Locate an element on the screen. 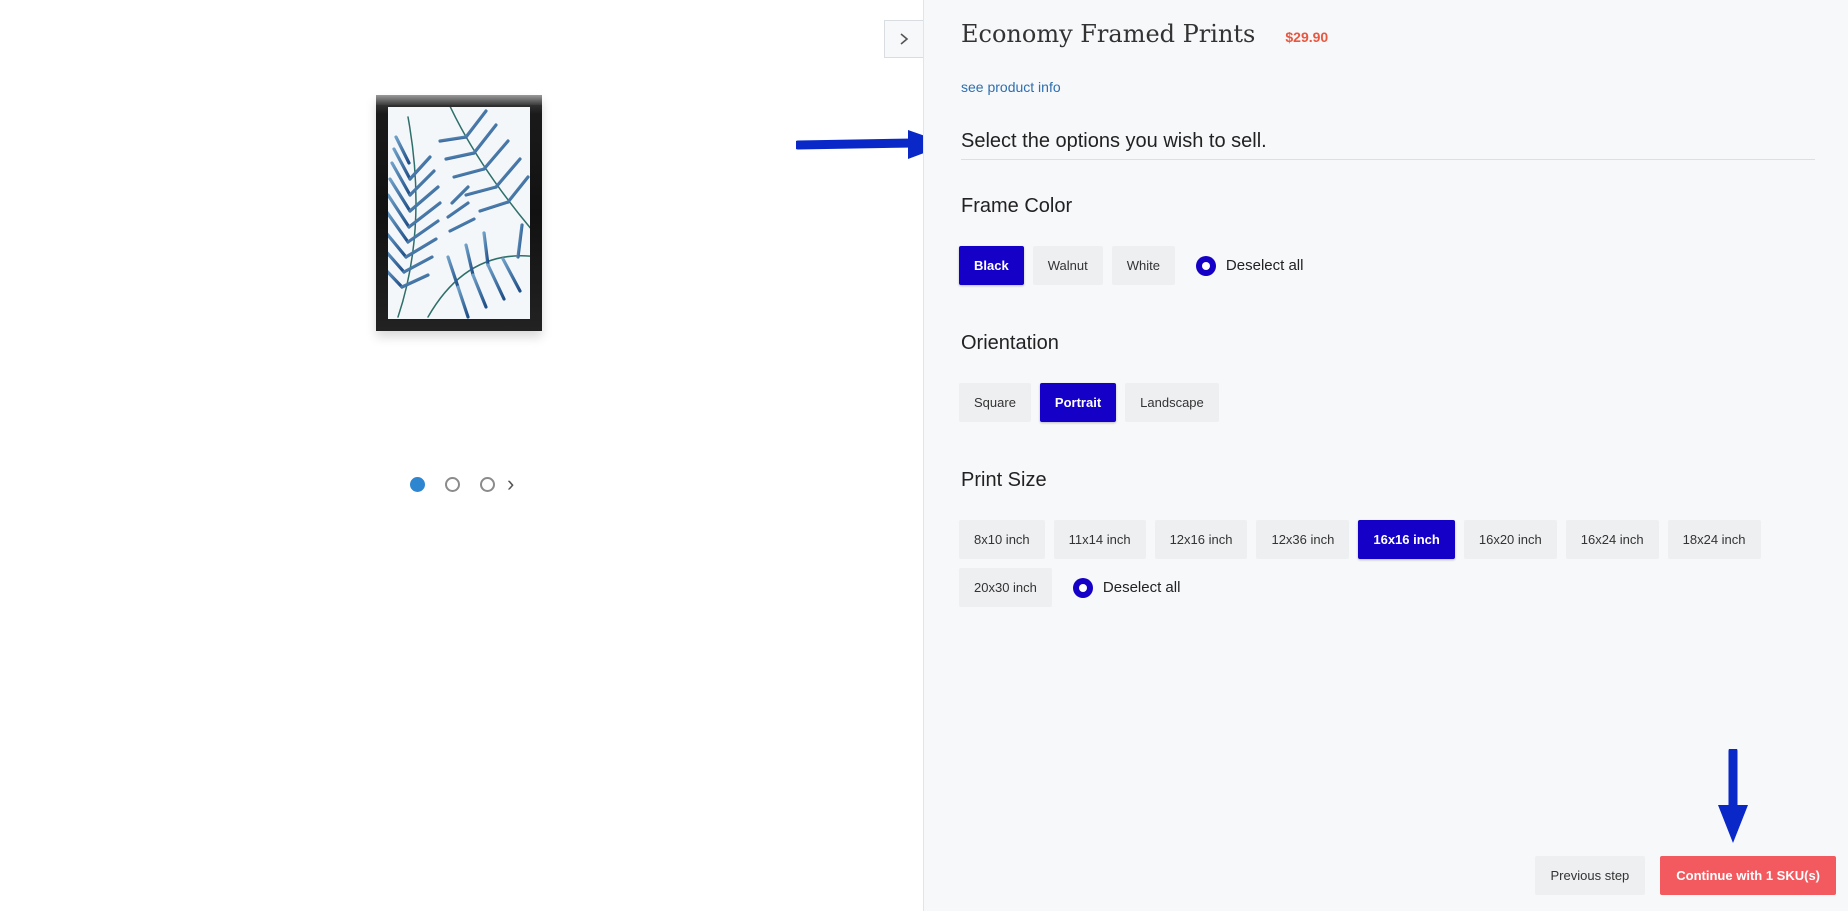 Image resolution: width=1848 pixels, height=911 pixels. option-frame-white: White is located at coordinates (1143, 265).